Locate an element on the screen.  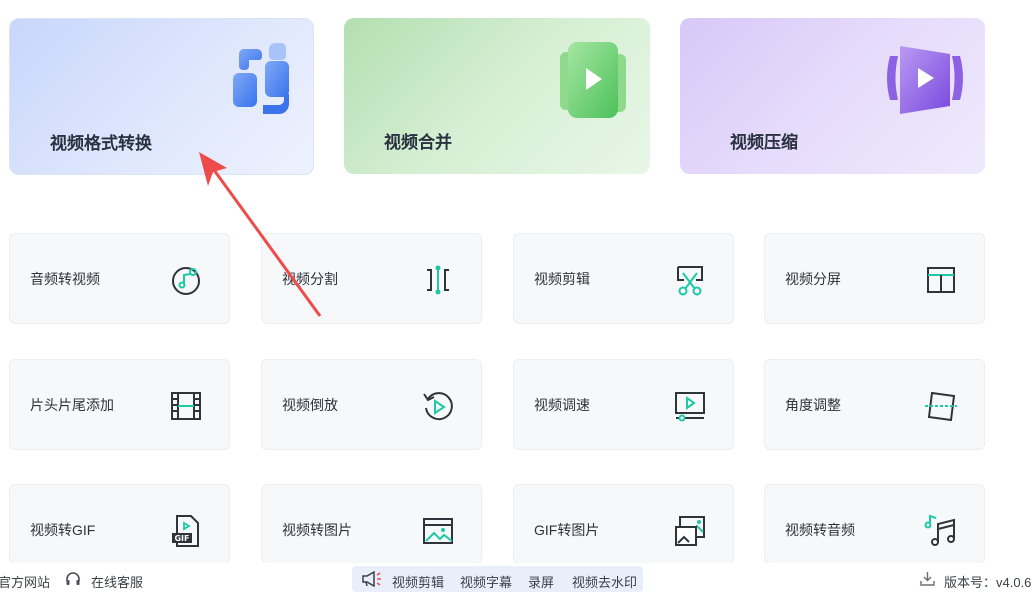
headset-icon is located at coordinates (73, 578).